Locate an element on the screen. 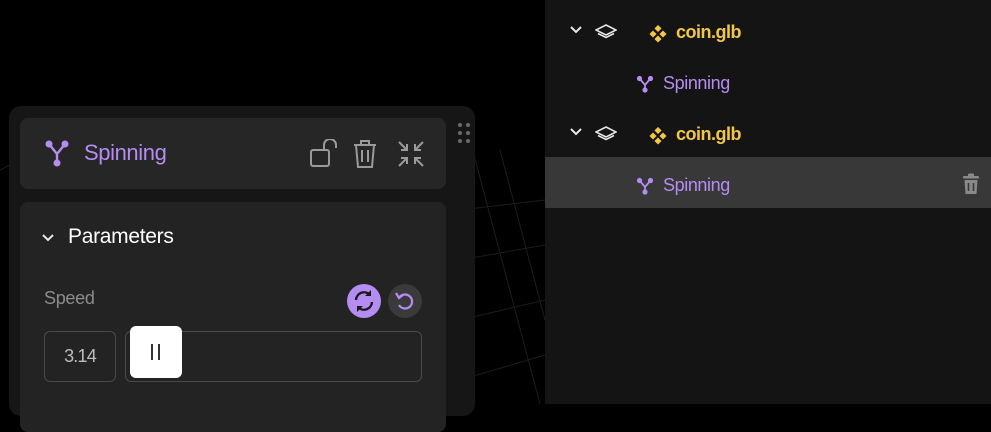 Image resolution: width=991 pixels, height=432 pixels. outliner-row-animation-selected: Spinning is located at coordinates (768, 182).